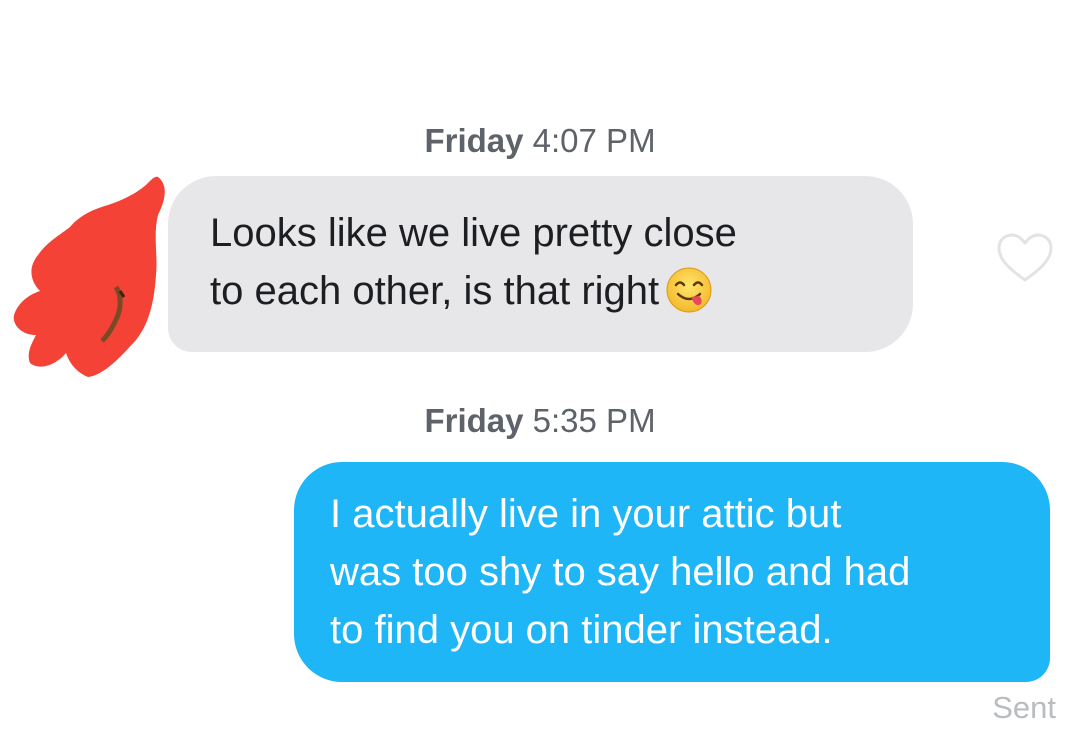 Image resolution: width=1080 pixels, height=745 pixels. I want to click on message-line-with-emoji: to each other, is that right, so click(541, 291).